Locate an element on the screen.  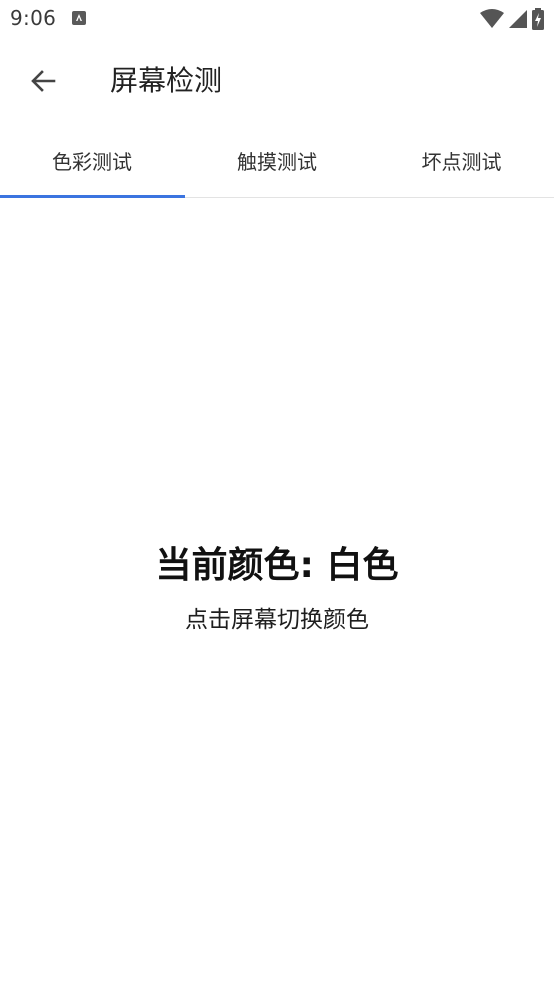
back-button is located at coordinates (43, 81).